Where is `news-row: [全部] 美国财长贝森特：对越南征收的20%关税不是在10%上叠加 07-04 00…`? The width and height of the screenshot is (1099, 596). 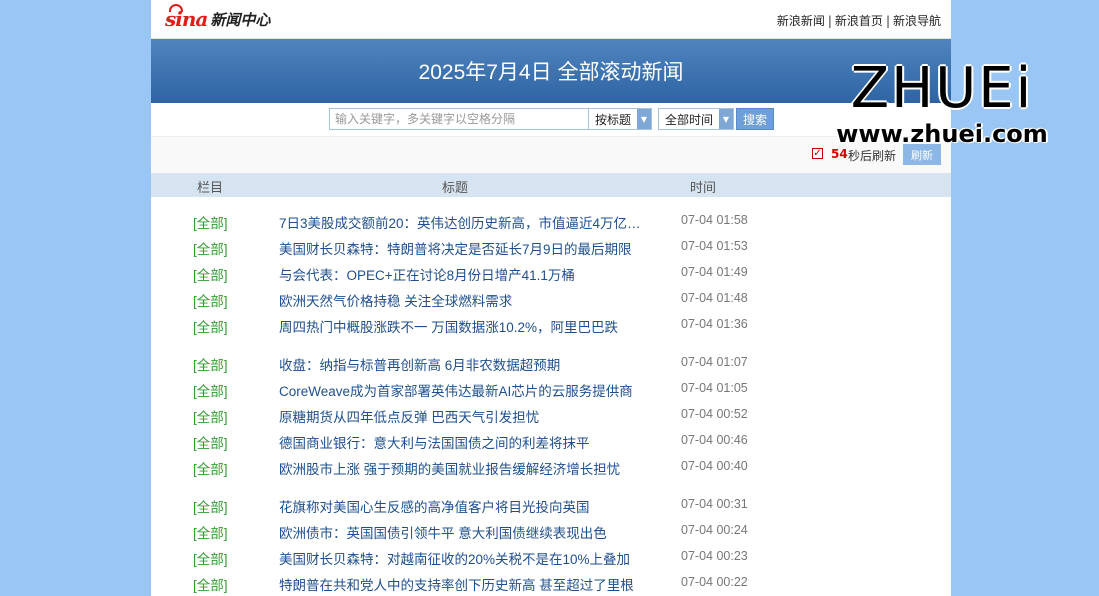 news-row: [全部] 美国财长贝森特：对越南征收的20%关税不是在10%上叠加 07-04 00… is located at coordinates (551, 557).